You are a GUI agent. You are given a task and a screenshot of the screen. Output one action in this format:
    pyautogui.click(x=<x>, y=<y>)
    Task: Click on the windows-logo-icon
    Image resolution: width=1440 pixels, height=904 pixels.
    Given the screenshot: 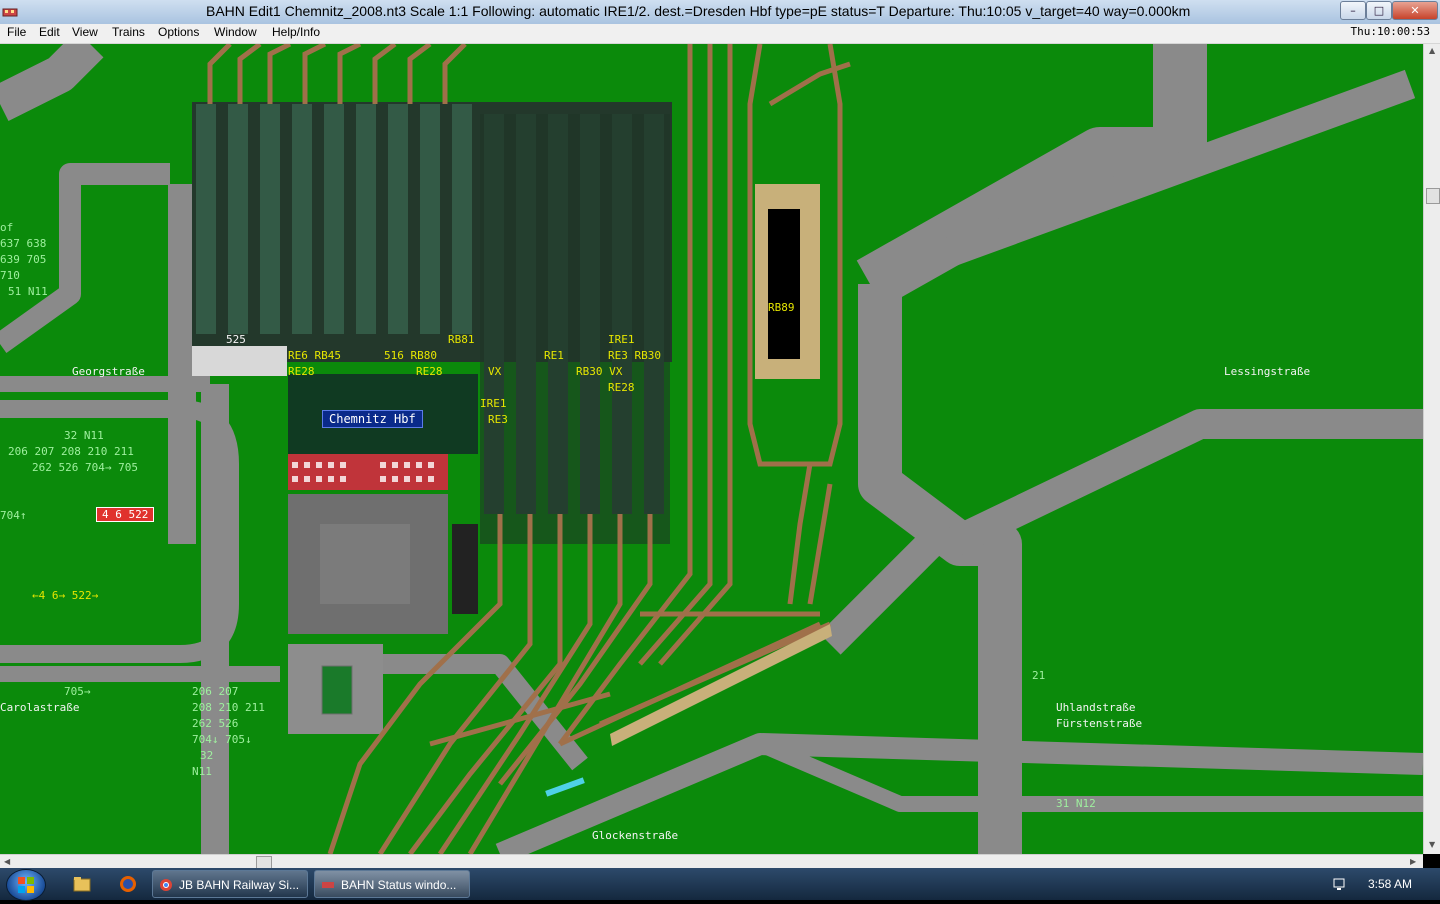 What is the action you would take?
    pyautogui.click(x=26, y=885)
    